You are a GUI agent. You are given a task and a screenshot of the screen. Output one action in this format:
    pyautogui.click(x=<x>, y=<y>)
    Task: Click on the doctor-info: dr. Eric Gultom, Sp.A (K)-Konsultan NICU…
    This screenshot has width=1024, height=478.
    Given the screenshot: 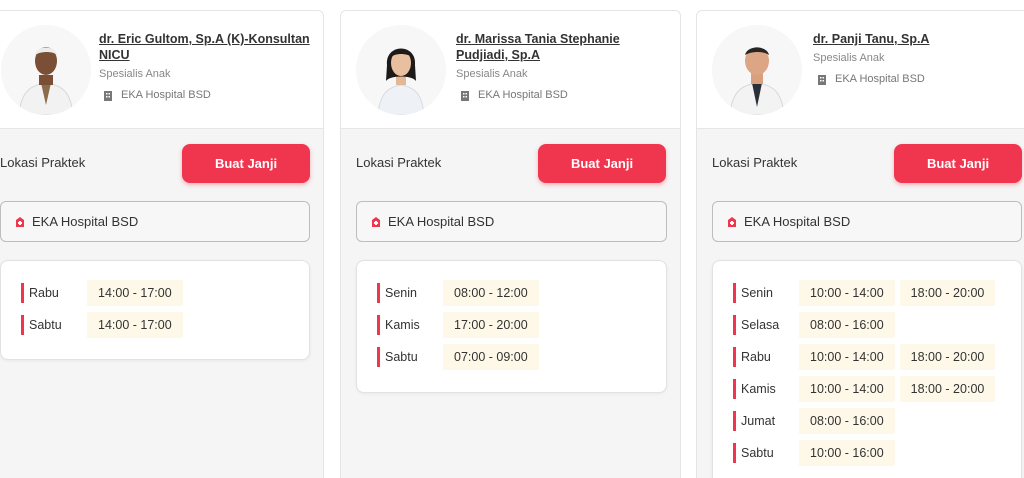 What is the action you would take?
    pyautogui.click(x=205, y=66)
    